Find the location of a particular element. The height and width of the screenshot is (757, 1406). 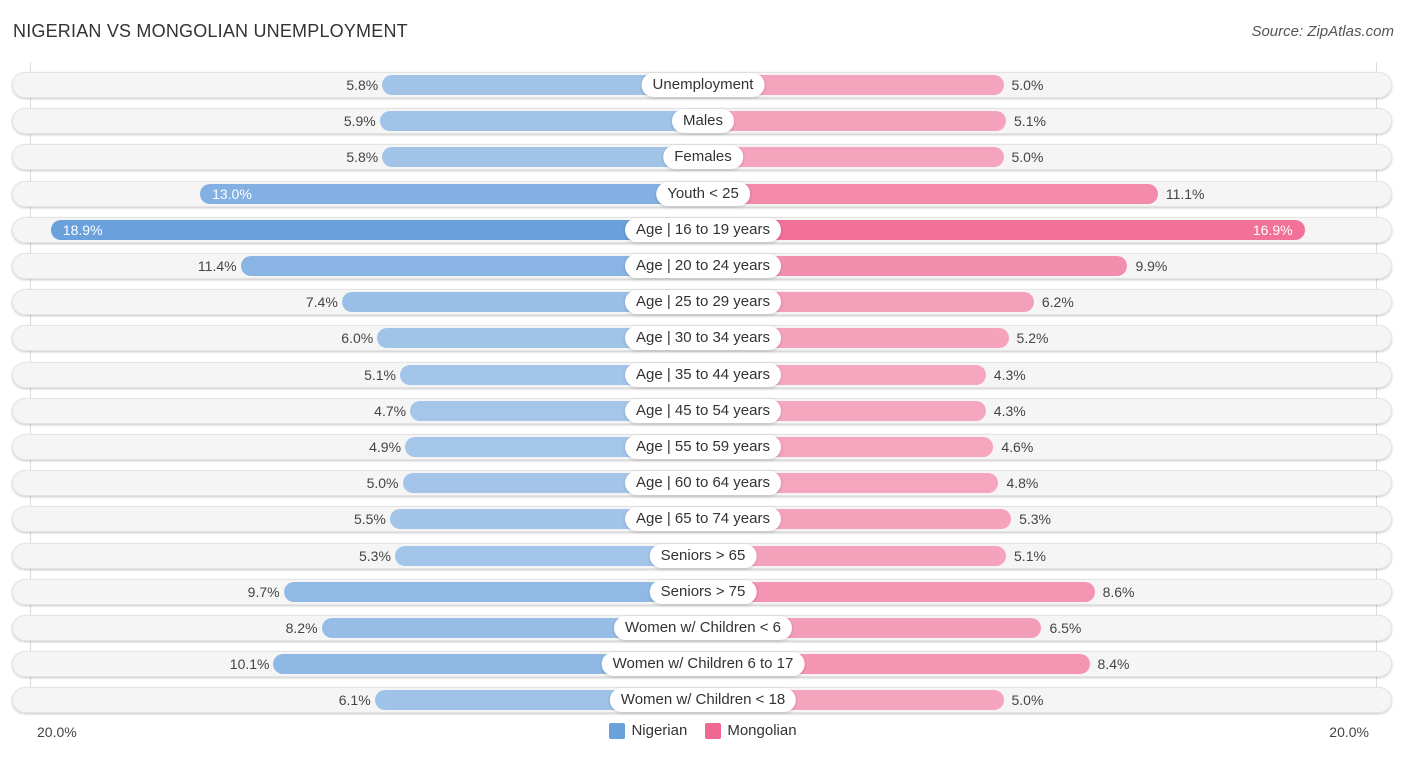

nigerian-value-label: 11.4% is located at coordinates (217, 266).